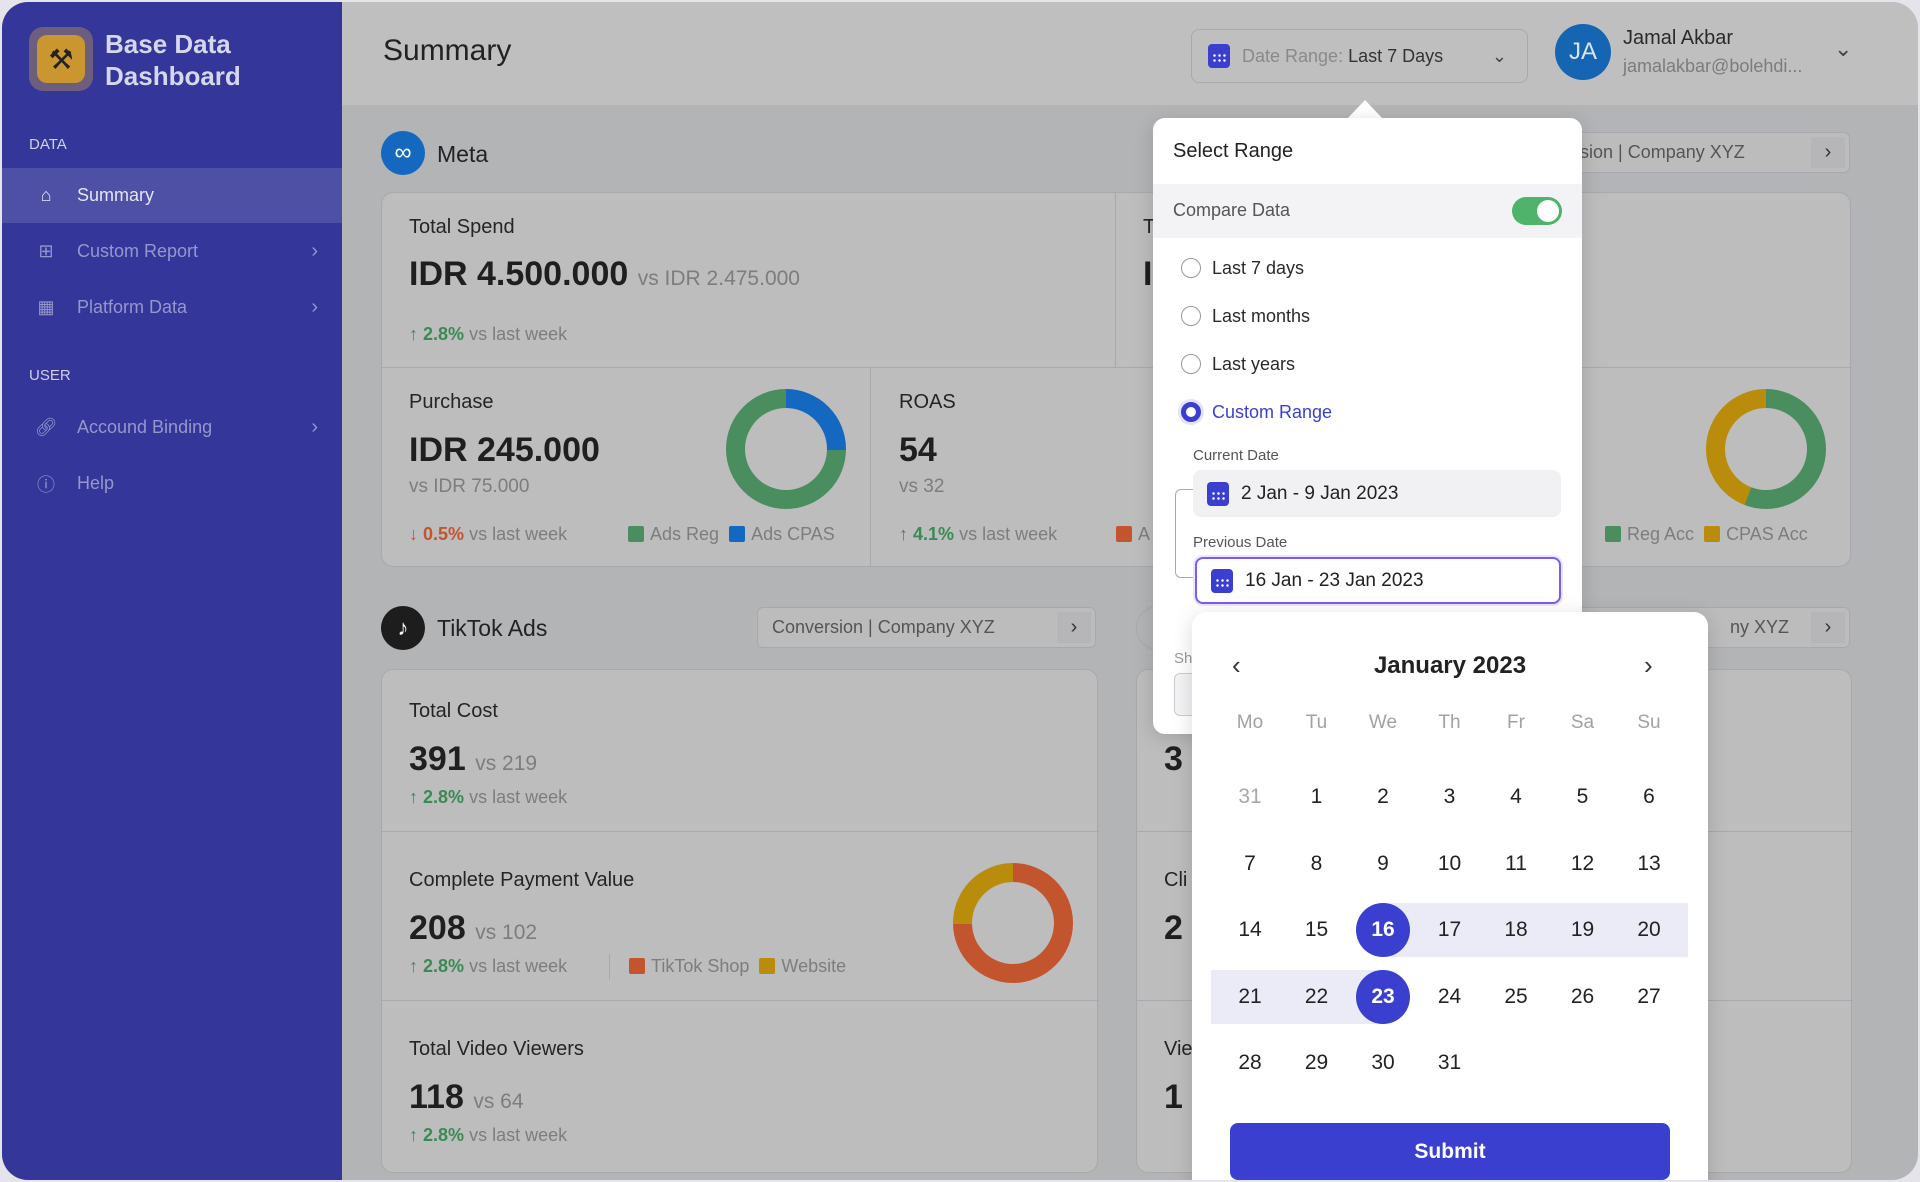  What do you see at coordinates (1383, 722) in the screenshot?
I see `weekday-header: We` at bounding box center [1383, 722].